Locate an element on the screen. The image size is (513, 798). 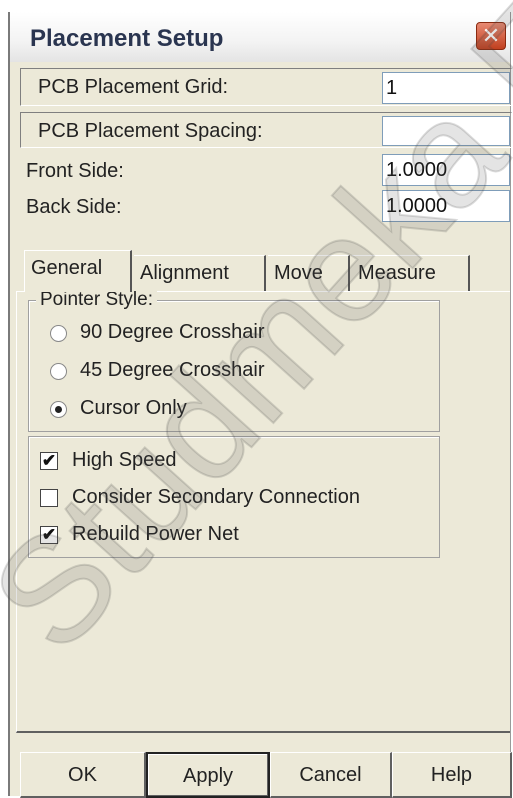
dialog-title: Placement Setup is located at coordinates (127, 38).